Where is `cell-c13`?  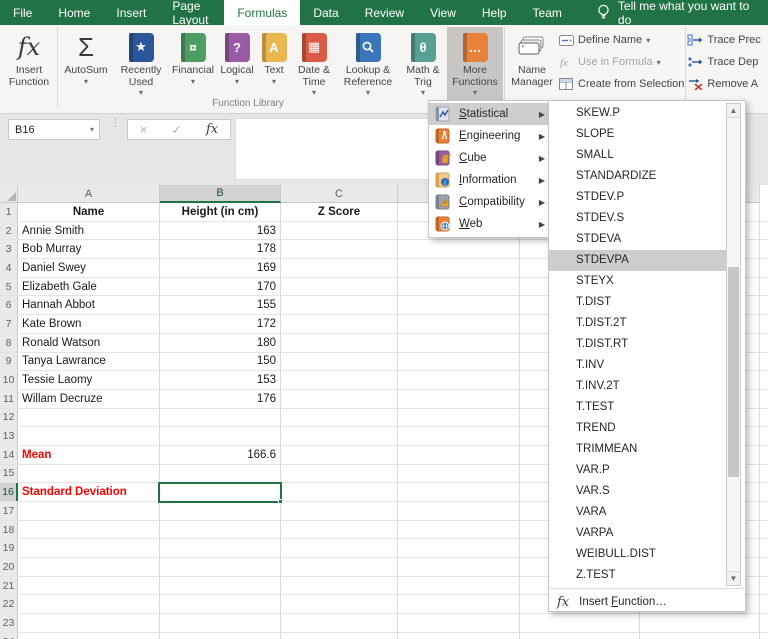 cell-c13 is located at coordinates (339, 436).